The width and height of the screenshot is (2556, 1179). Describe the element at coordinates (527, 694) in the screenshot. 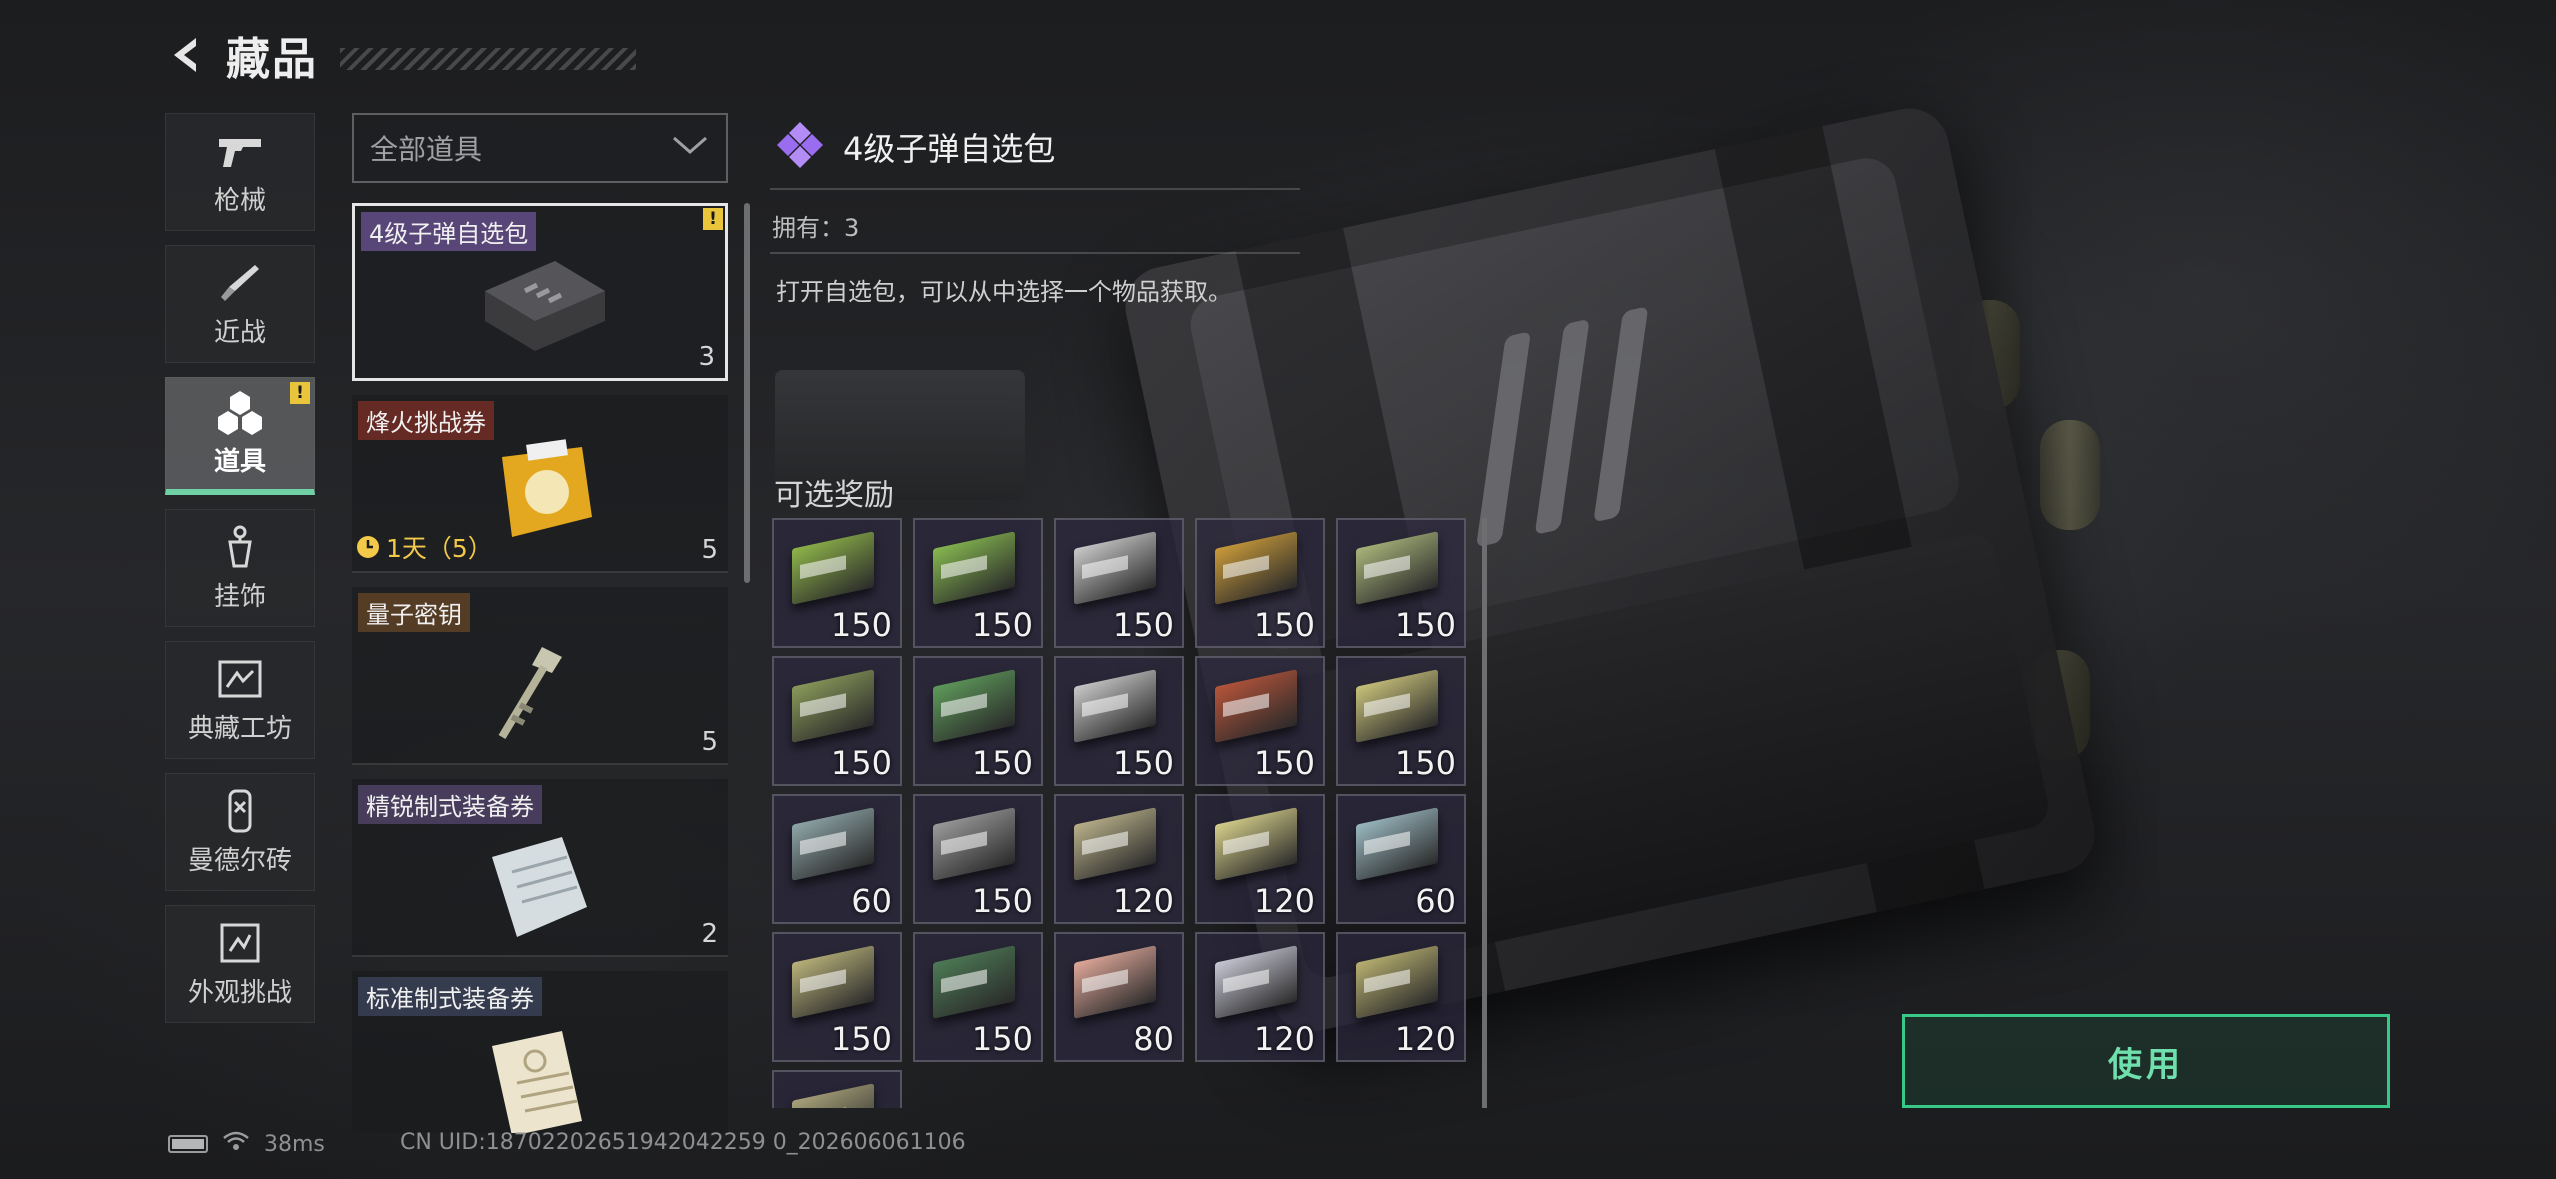

I see `quantum-key-thumbnail` at that location.